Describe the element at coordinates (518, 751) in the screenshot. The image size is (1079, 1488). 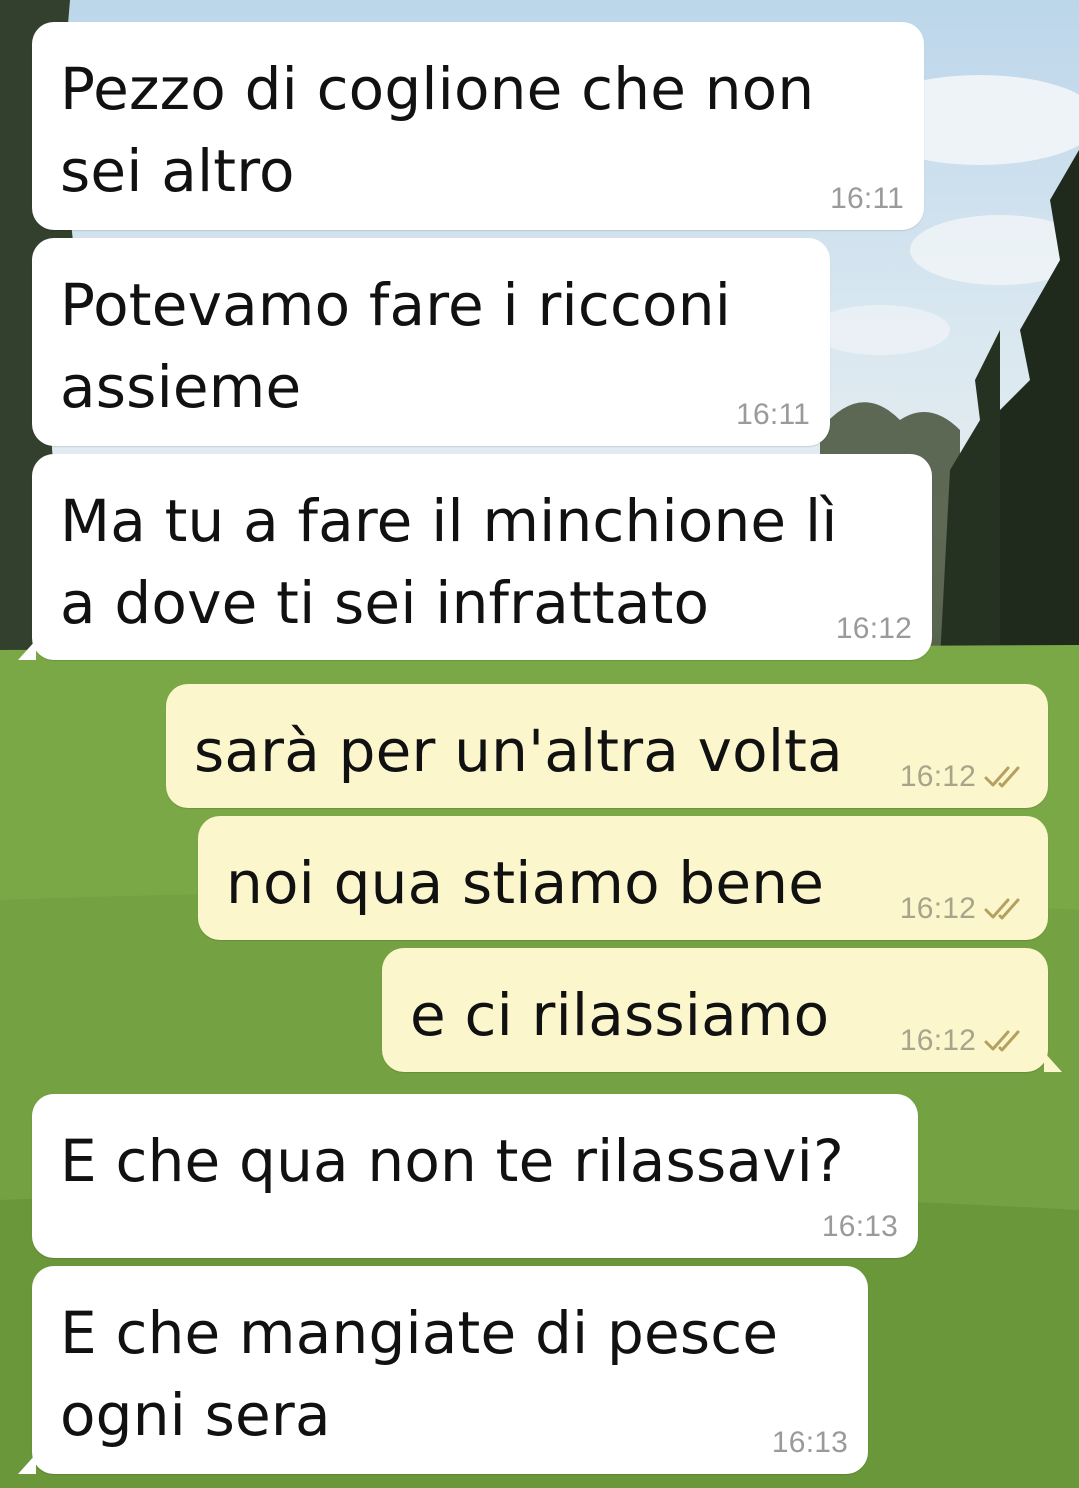
I see `message-text: sarà per un'altra volta` at that location.